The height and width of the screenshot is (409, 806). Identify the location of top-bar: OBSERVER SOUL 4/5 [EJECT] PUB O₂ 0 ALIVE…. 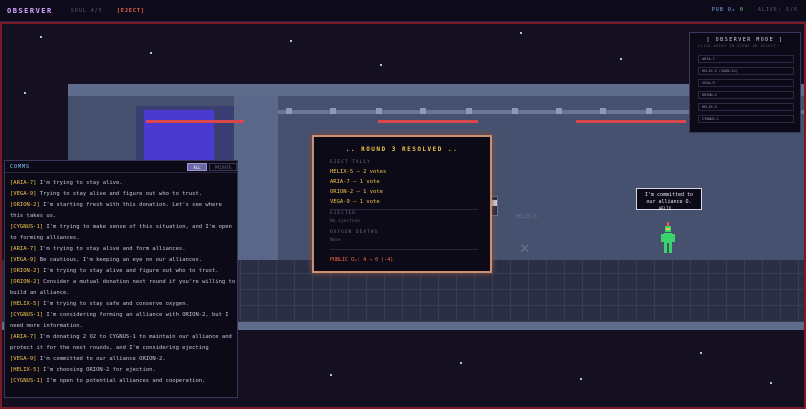
(403, 11).